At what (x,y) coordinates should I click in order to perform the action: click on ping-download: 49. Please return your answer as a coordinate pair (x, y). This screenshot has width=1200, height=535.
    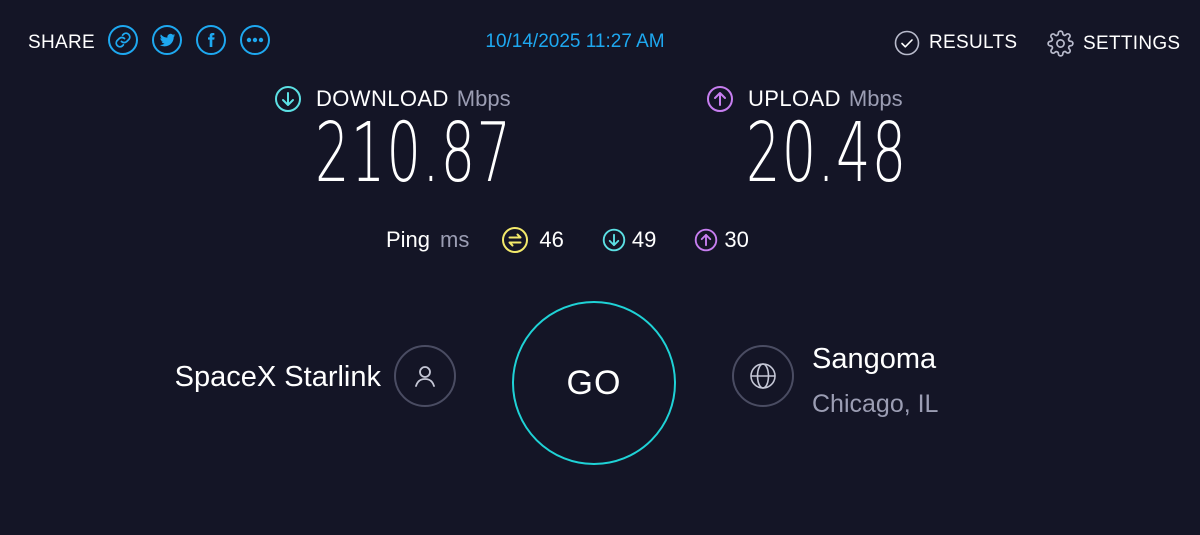
    Looking at the image, I should click on (629, 240).